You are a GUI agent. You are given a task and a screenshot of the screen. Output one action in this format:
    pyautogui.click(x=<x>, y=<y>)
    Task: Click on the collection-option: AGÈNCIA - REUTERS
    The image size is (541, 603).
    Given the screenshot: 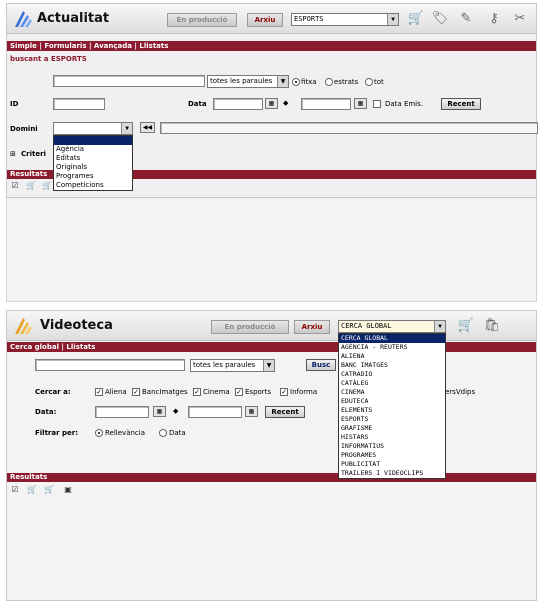 What is the action you would take?
    pyautogui.click(x=392, y=347)
    